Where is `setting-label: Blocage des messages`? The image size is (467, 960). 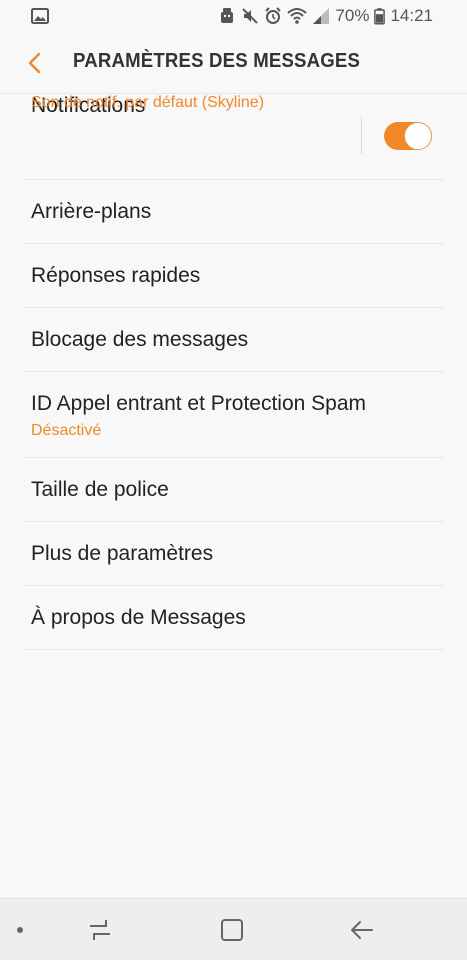 setting-label: Blocage des messages is located at coordinates (140, 339).